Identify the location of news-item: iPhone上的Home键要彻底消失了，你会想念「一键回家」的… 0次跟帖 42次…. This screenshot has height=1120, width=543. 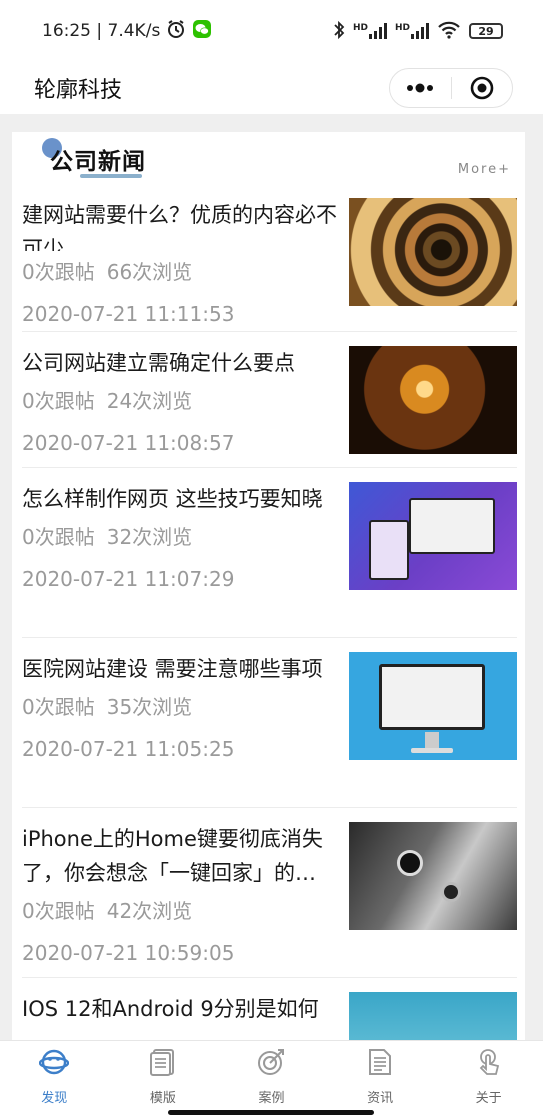
(269, 893).